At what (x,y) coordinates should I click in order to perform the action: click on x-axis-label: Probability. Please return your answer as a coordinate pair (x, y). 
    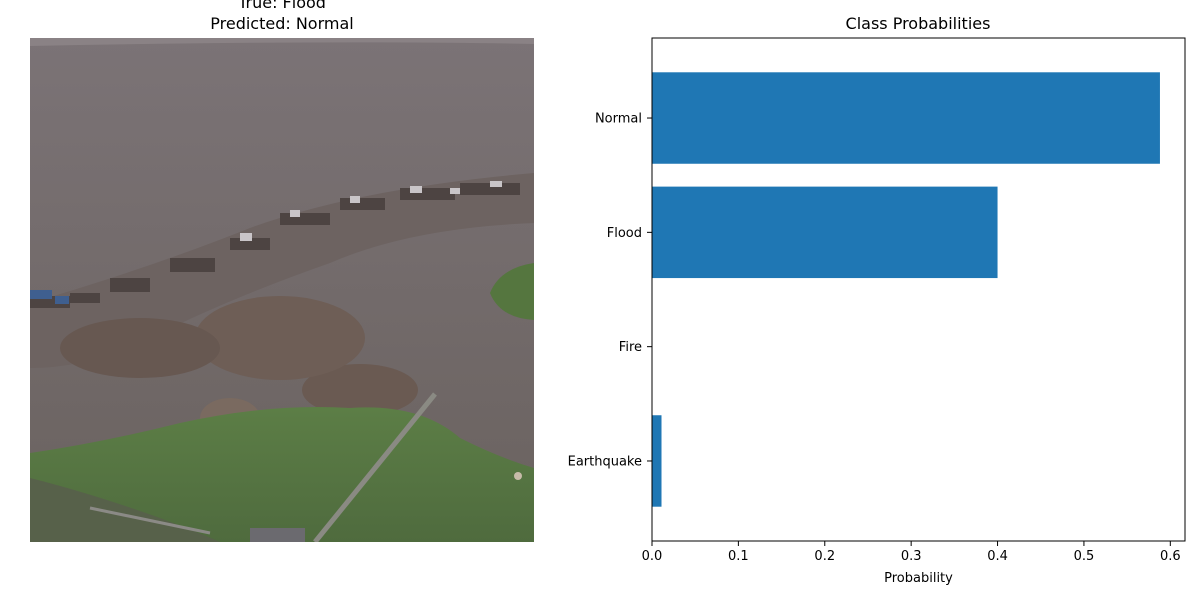
    Looking at the image, I should click on (918, 578).